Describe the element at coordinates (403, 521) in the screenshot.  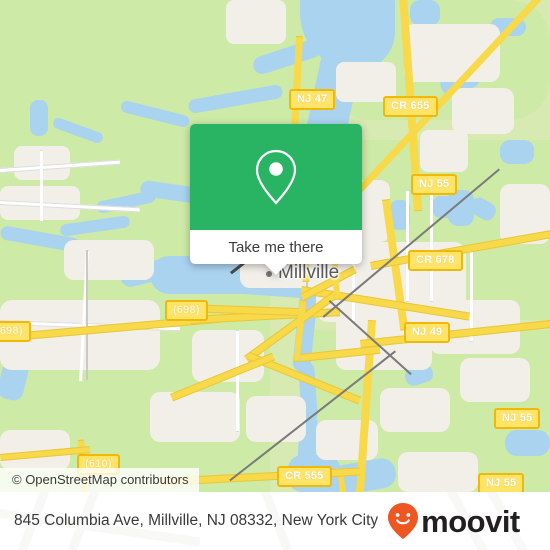
I see `moovit-smiley-pin-icon` at that location.